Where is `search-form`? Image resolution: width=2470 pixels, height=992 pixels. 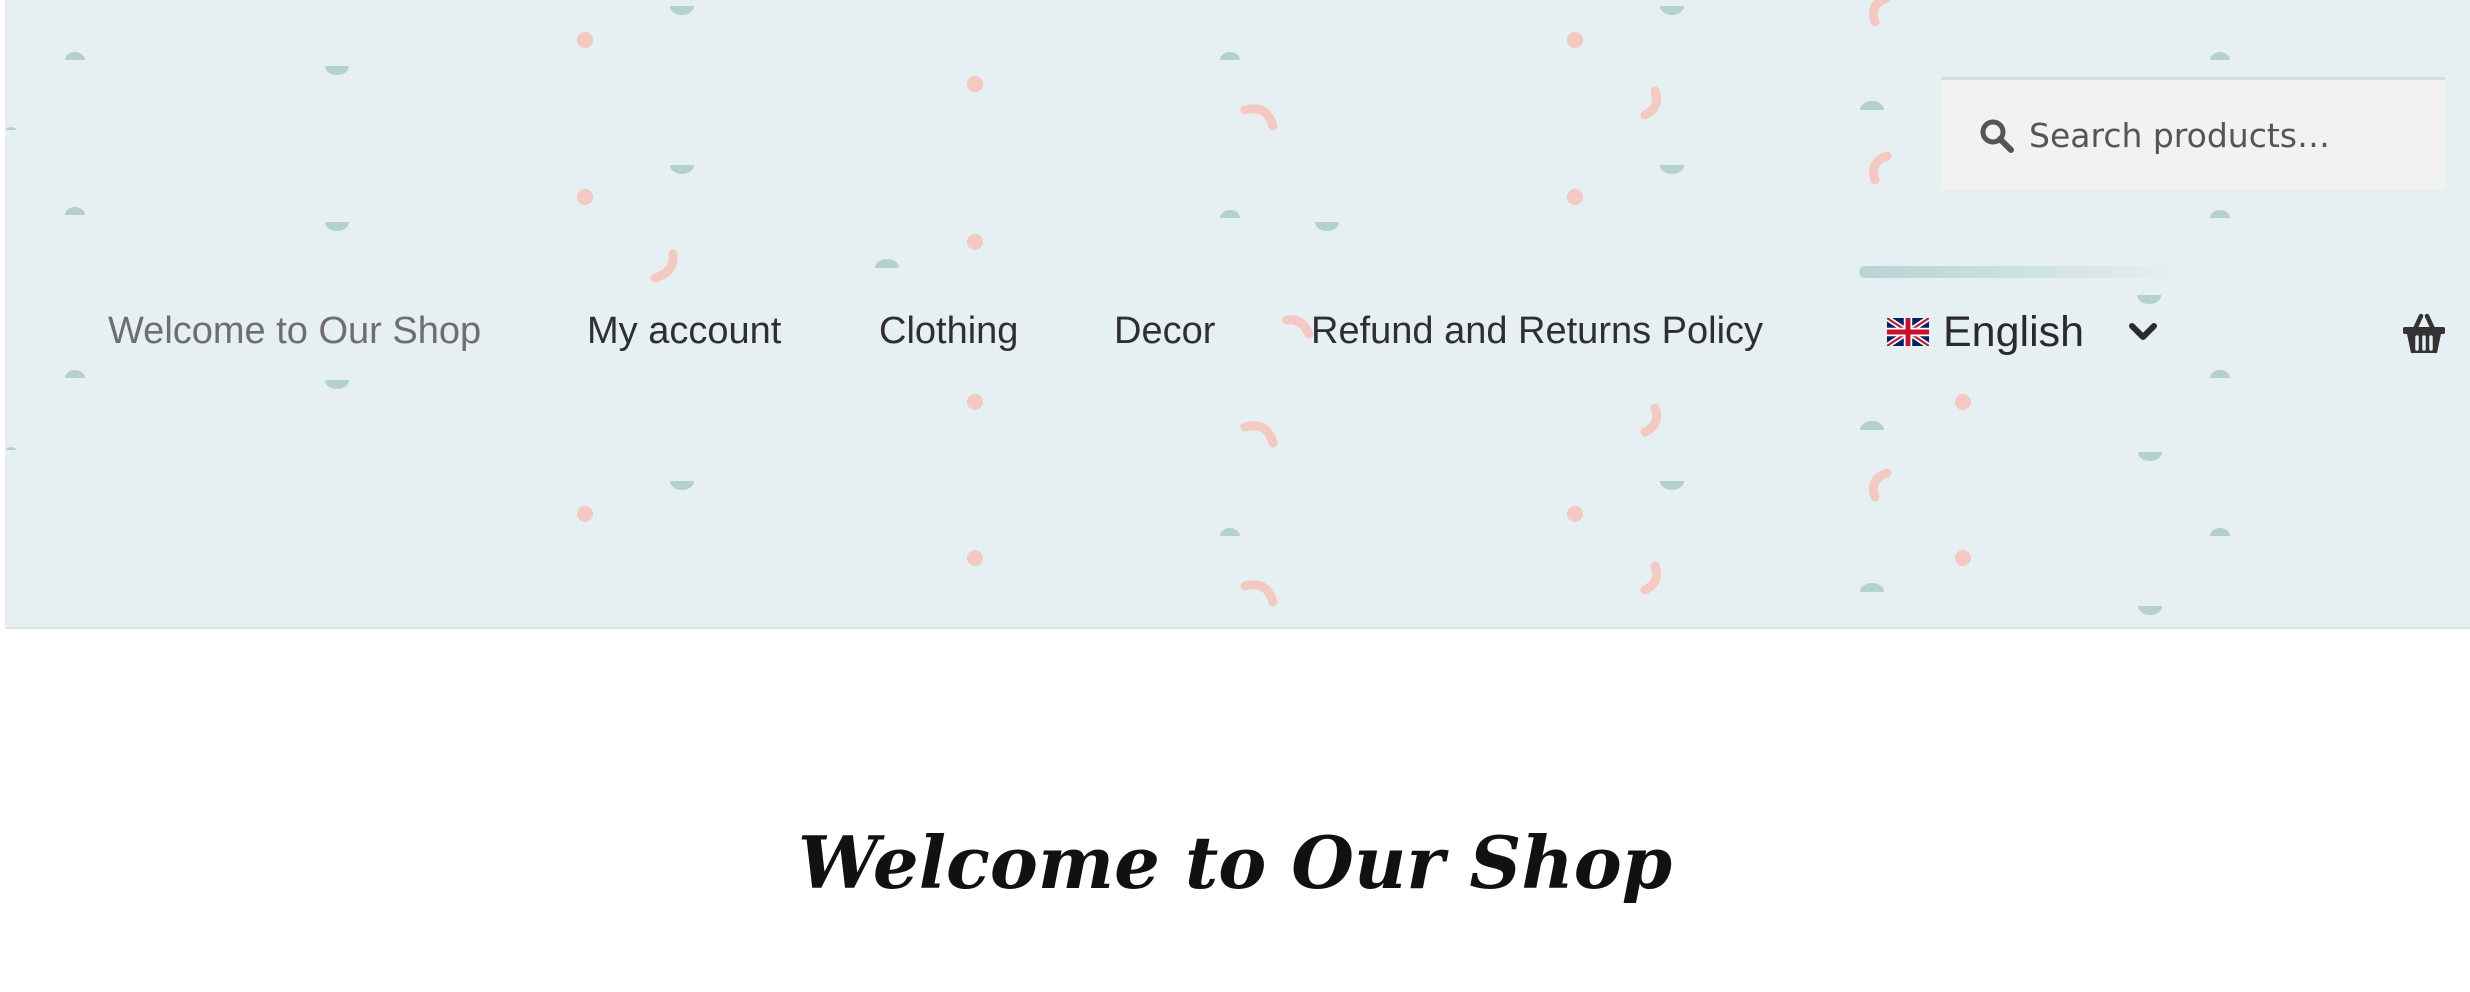 search-form is located at coordinates (2193, 133).